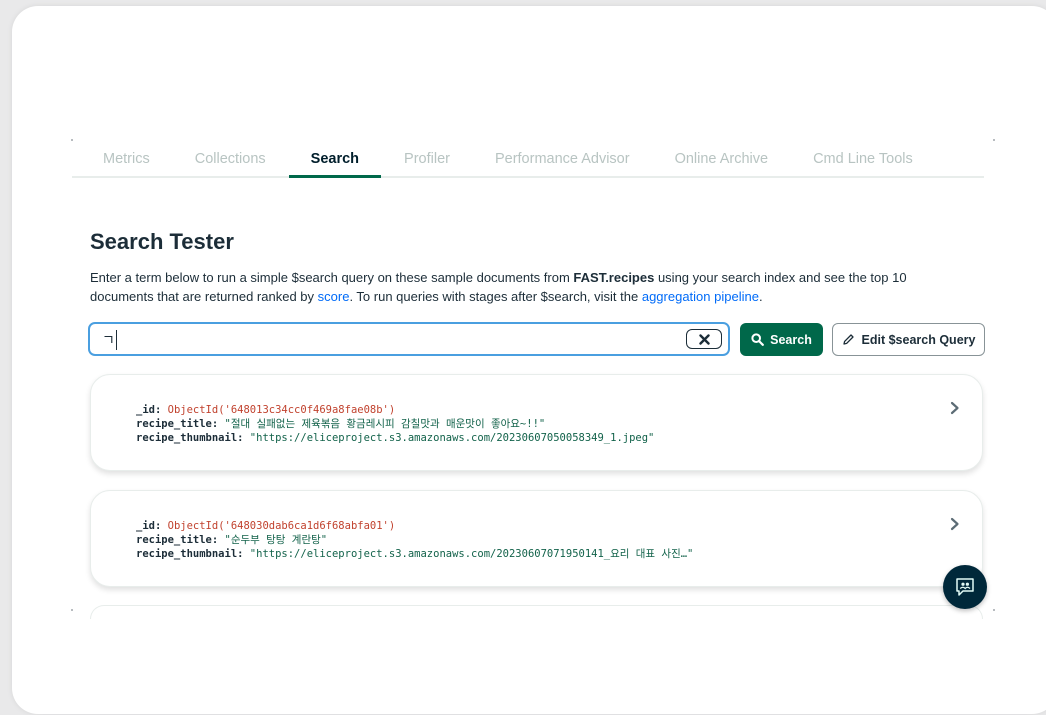 The width and height of the screenshot is (1046, 715). I want to click on chat-icon, so click(965, 587).